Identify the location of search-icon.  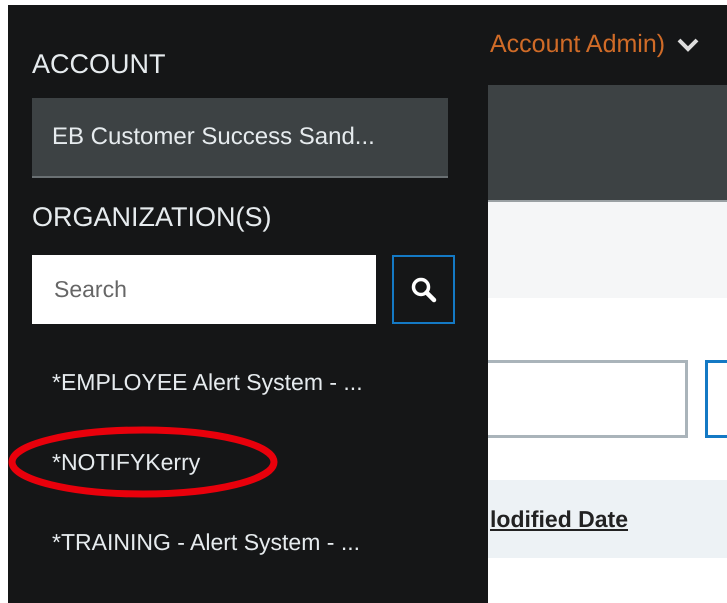
(423, 289).